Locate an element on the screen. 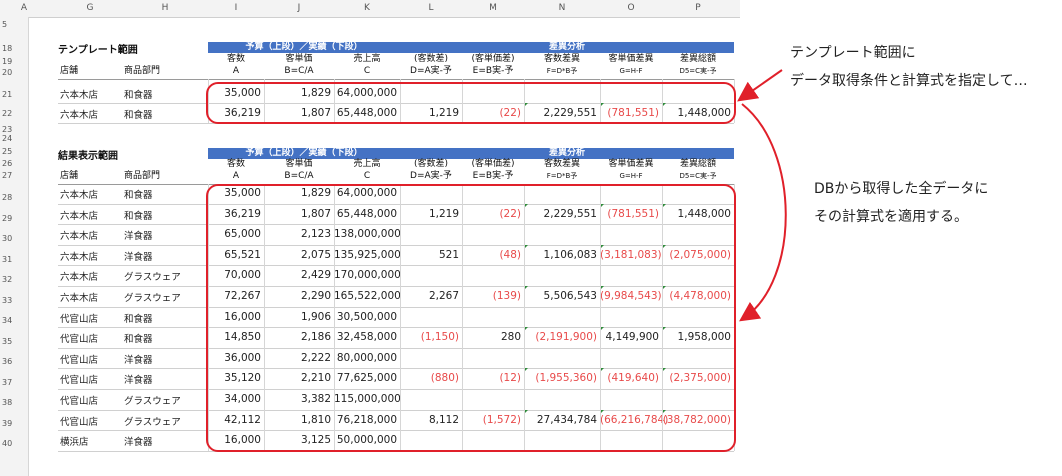 Image resolution: width=1062 pixels, height=476 pixels. column-letter: J is located at coordinates (299, 8).